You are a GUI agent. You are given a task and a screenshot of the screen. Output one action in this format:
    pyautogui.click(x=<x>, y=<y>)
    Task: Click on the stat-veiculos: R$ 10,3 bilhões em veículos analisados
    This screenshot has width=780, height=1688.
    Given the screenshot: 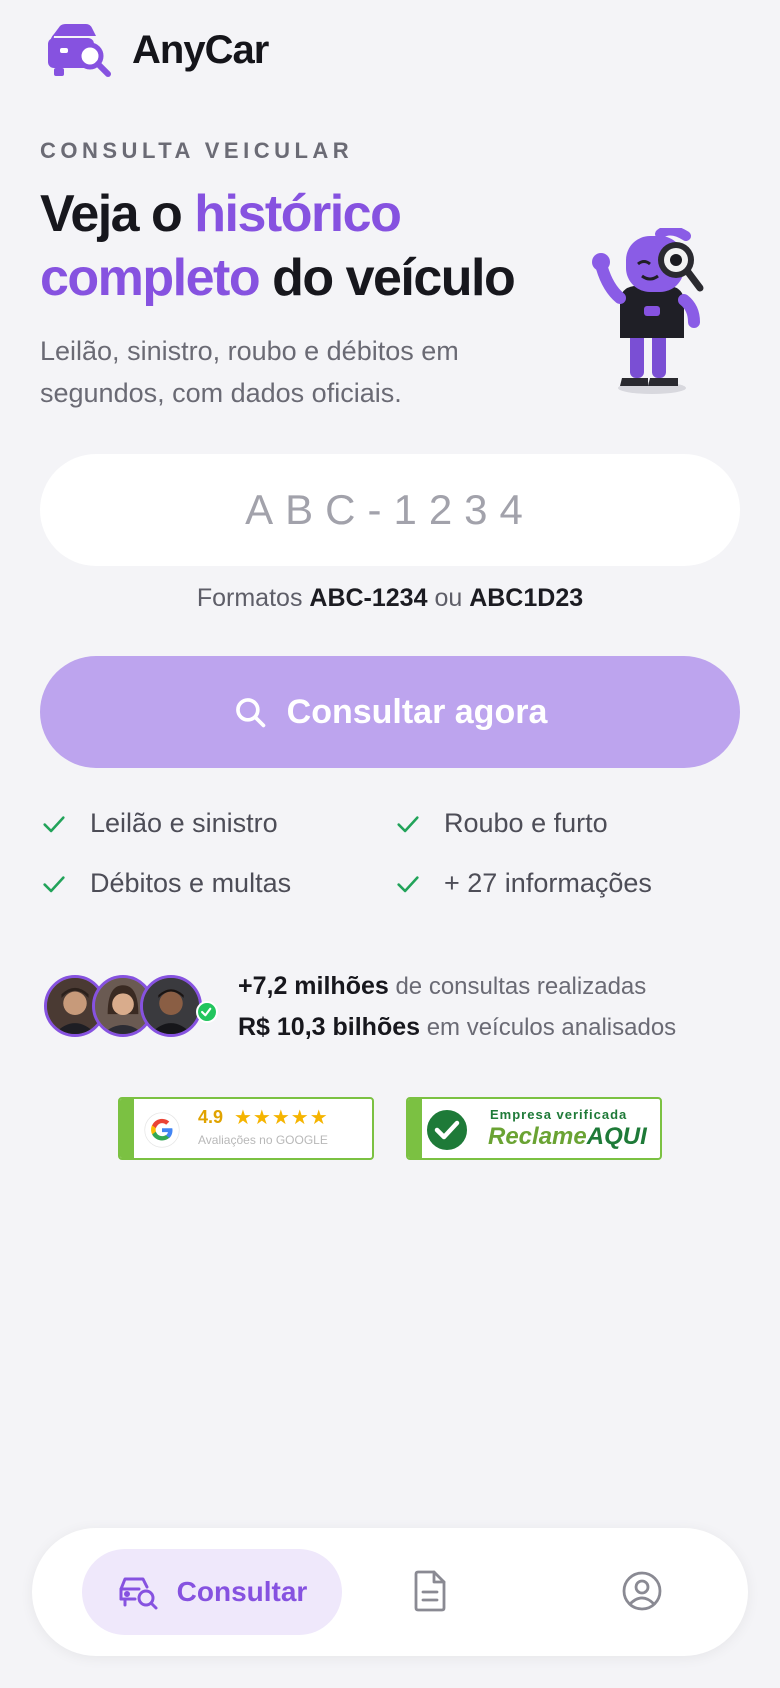 What is the action you would take?
    pyautogui.click(x=457, y=1027)
    